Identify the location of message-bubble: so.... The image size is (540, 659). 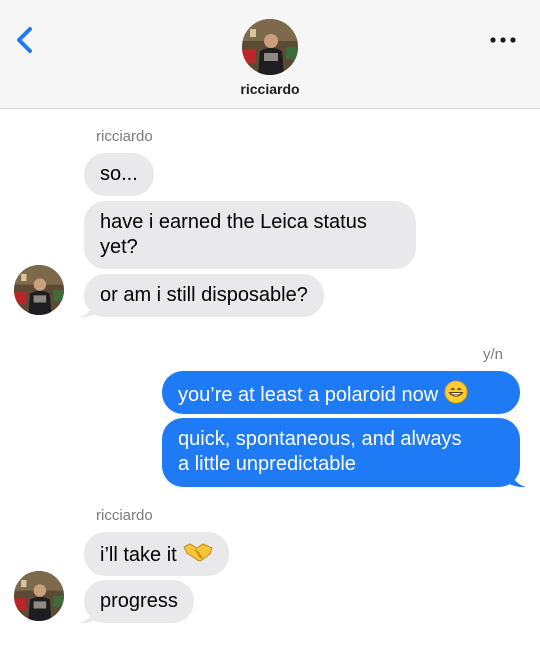
(119, 174).